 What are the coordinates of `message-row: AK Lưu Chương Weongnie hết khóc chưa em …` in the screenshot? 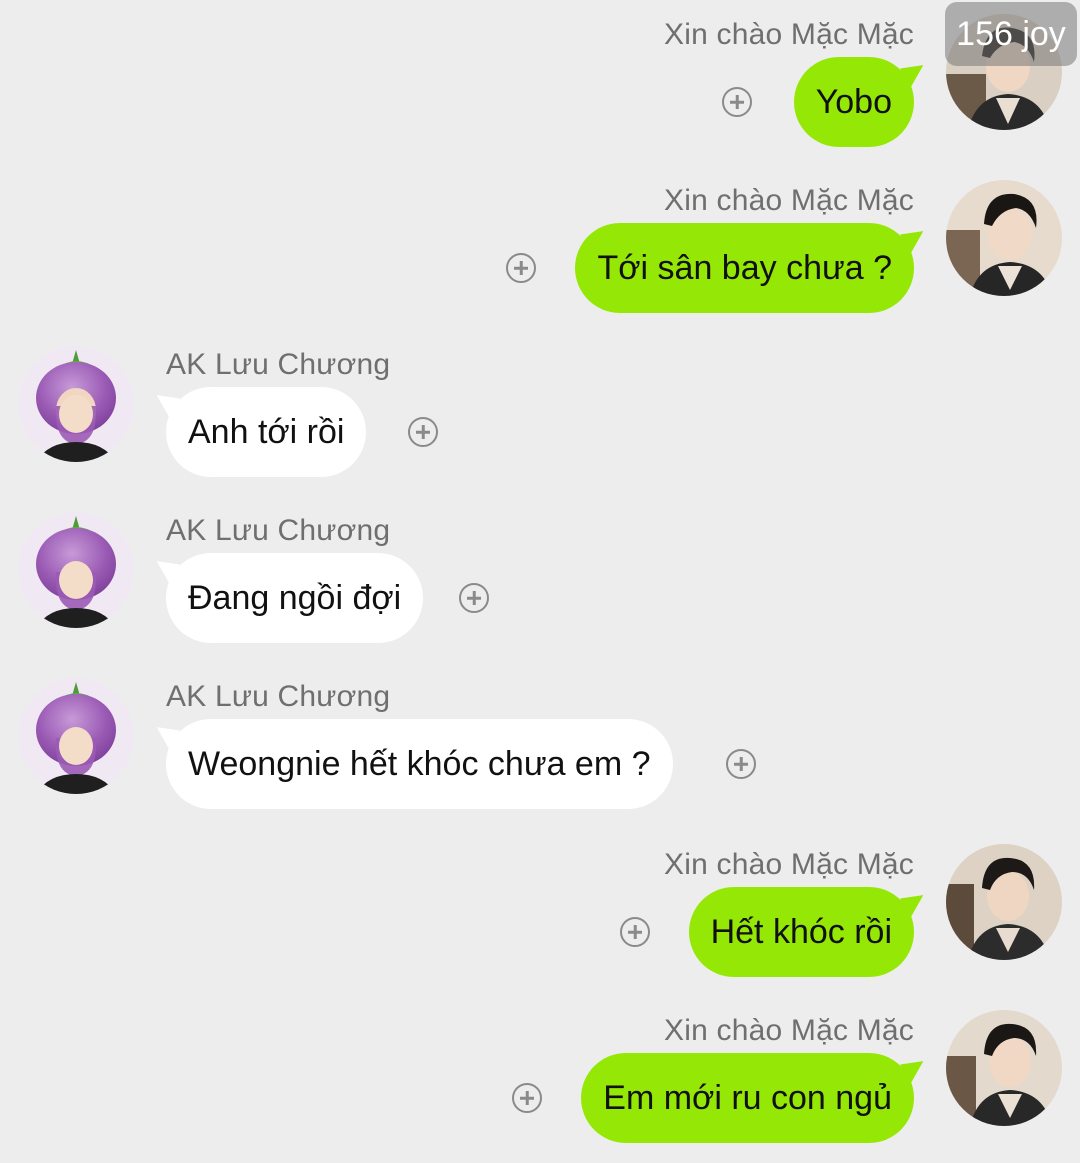 It's located at (540, 755).